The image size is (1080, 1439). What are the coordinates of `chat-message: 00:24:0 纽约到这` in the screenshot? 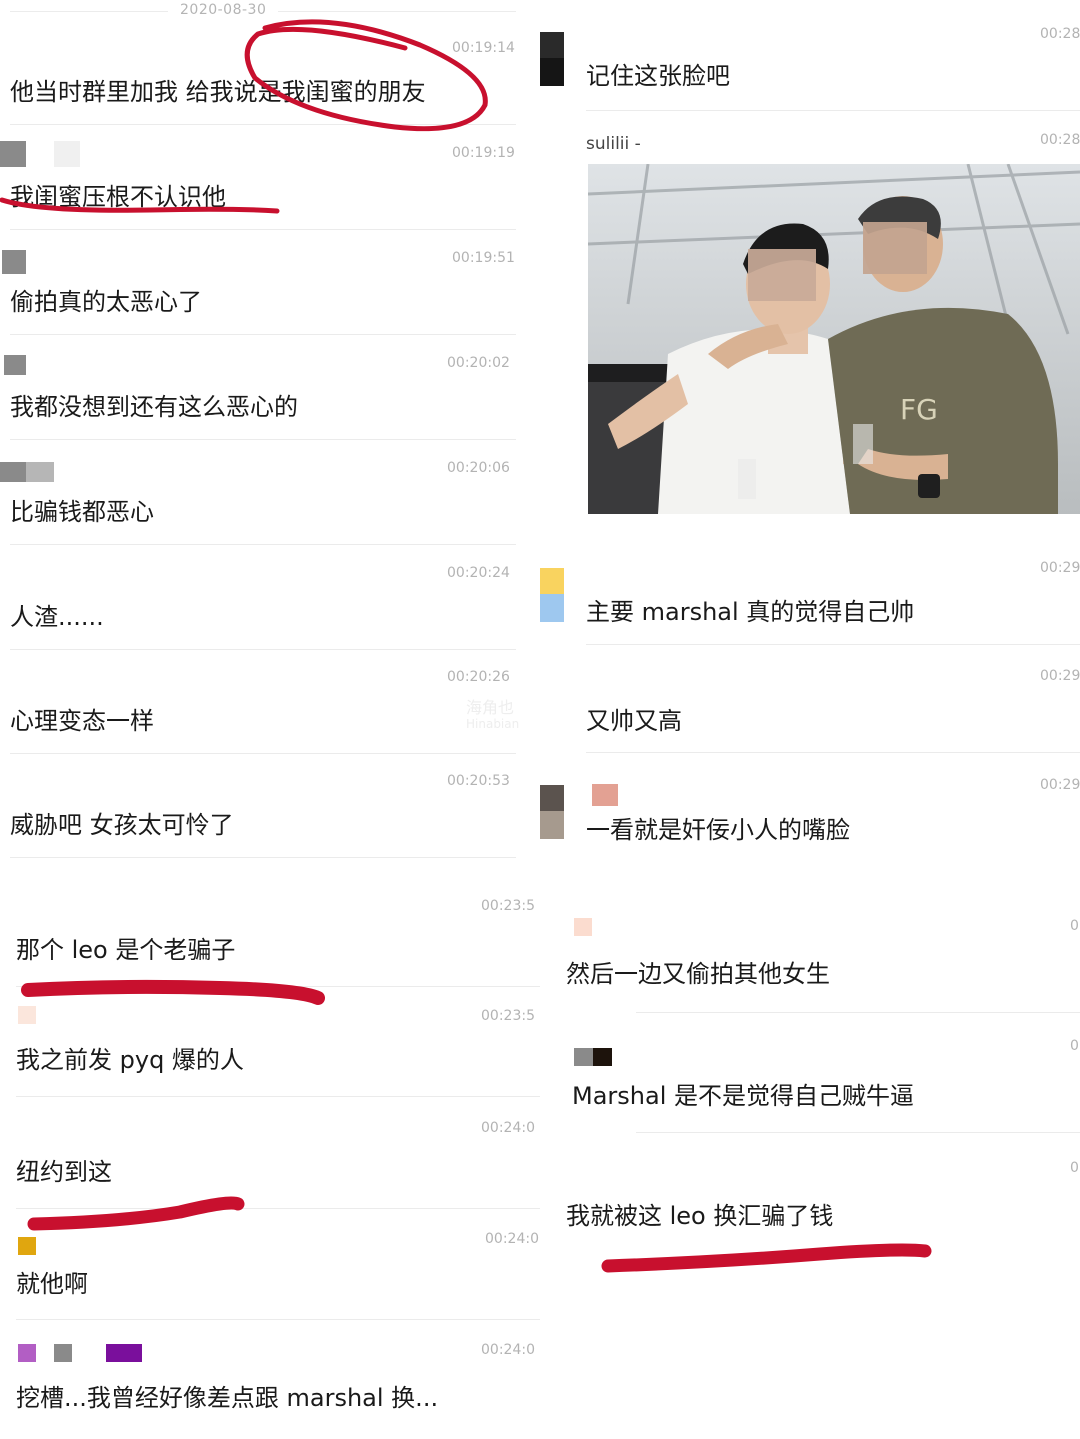 It's located at (270, 1165).